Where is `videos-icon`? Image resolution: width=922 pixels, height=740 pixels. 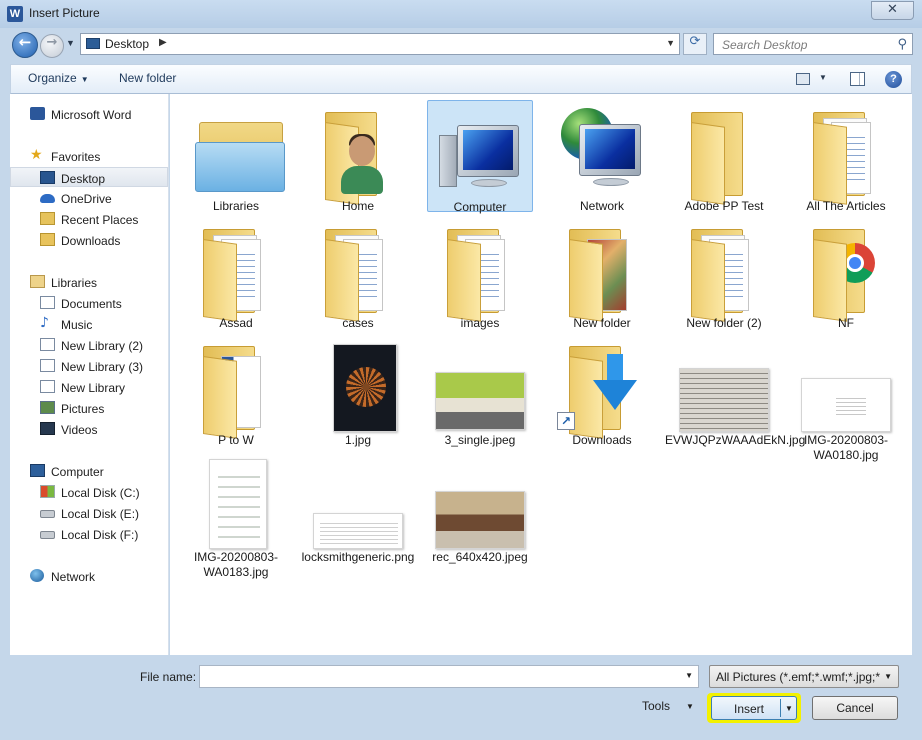
videos-icon is located at coordinates (47, 428).